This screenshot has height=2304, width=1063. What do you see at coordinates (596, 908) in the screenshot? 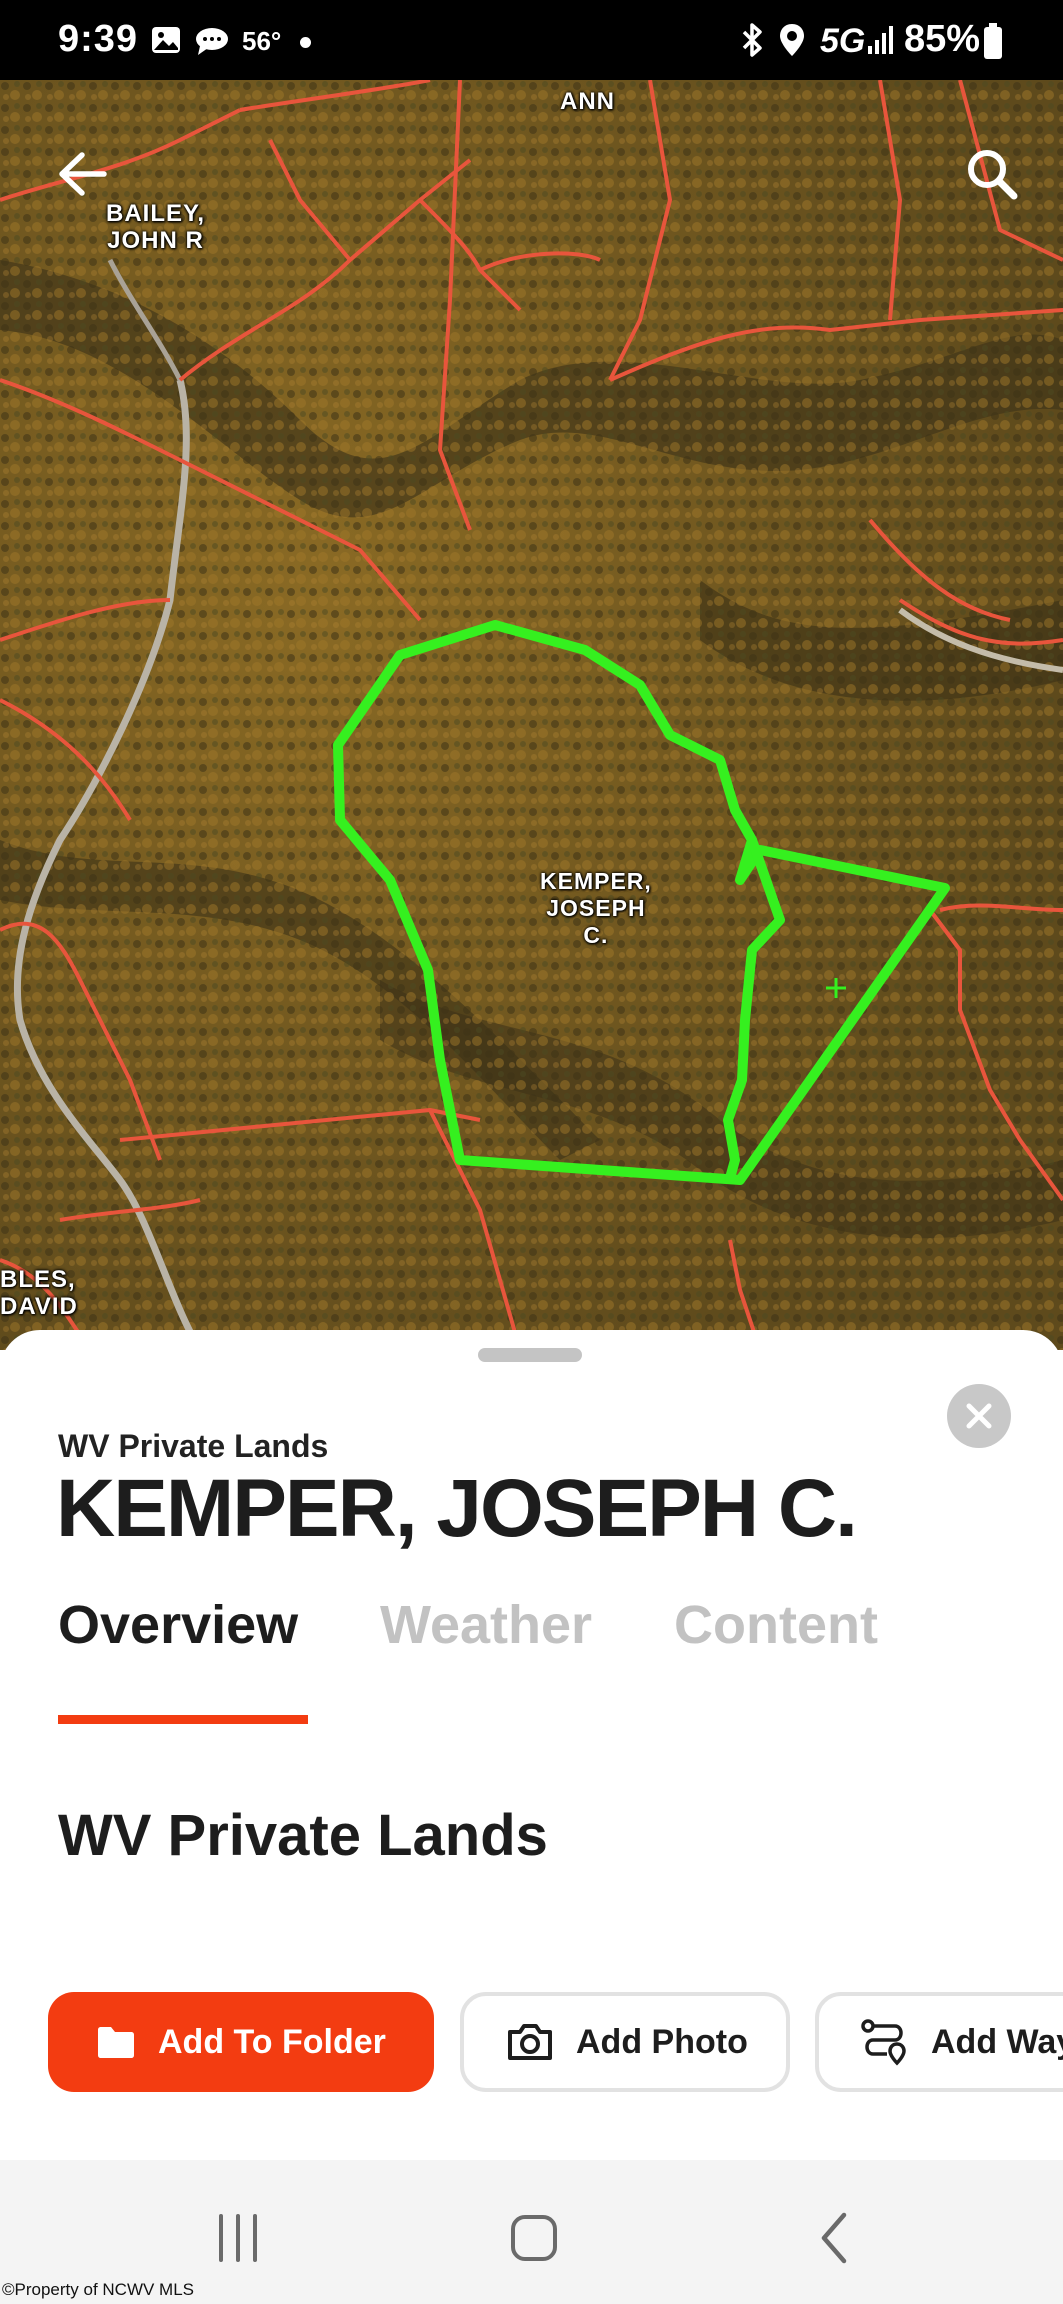
I see `map-label-kemper: KEMPER, JOSEPH C.` at bounding box center [596, 908].